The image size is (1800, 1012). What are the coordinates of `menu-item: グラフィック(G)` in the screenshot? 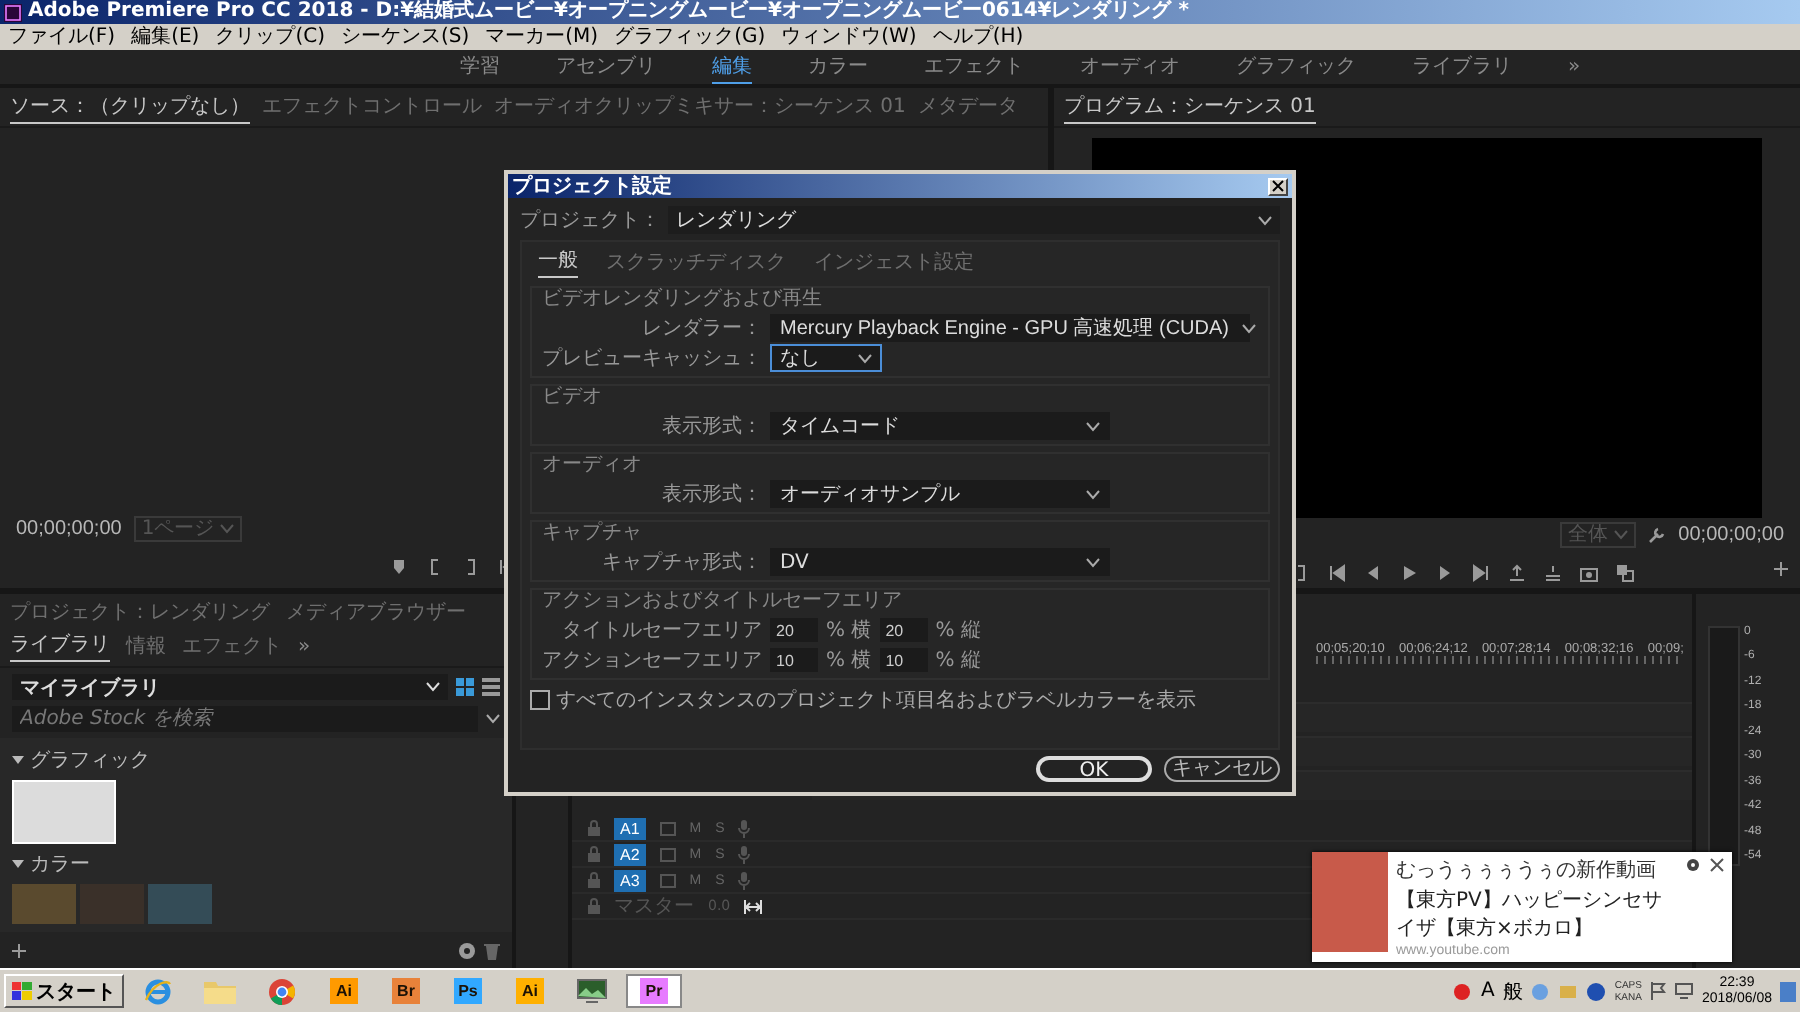 It's located at (690, 37).